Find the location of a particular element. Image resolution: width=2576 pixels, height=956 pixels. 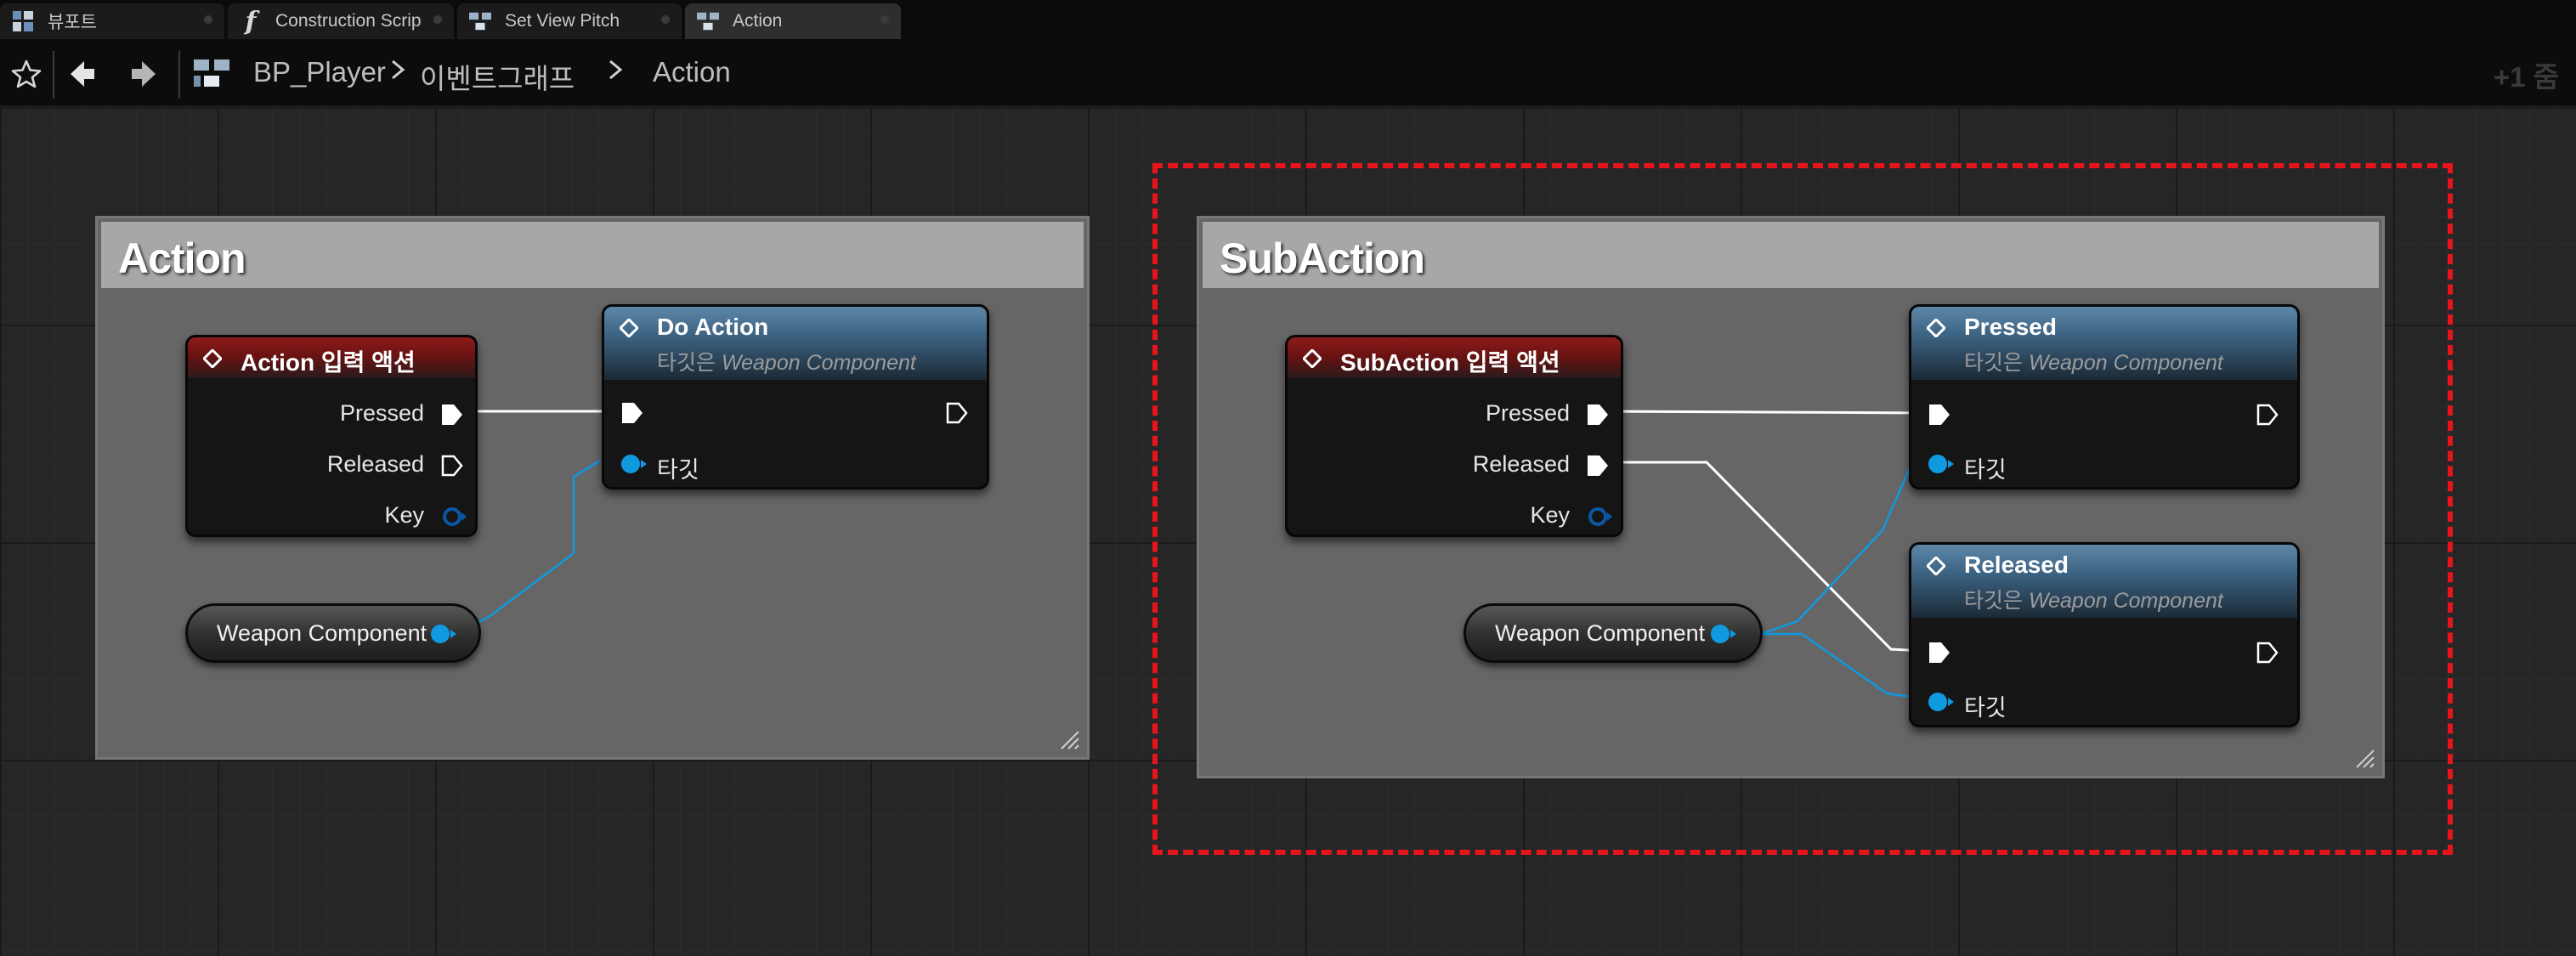

weapon-component-variable-node: Weapon Component is located at coordinates (333, 633).